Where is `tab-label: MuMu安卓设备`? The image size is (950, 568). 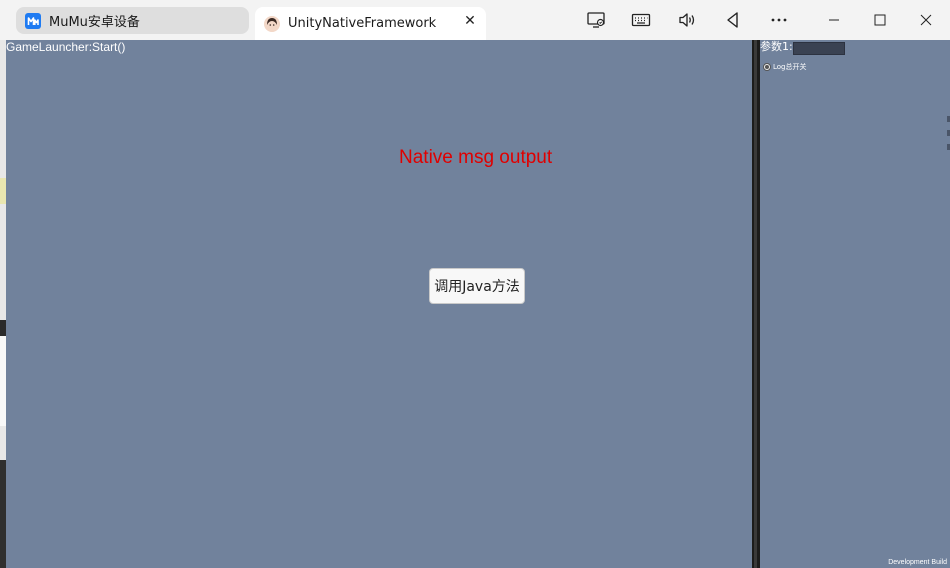
tab-label: MuMu安卓设备 is located at coordinates (94, 22).